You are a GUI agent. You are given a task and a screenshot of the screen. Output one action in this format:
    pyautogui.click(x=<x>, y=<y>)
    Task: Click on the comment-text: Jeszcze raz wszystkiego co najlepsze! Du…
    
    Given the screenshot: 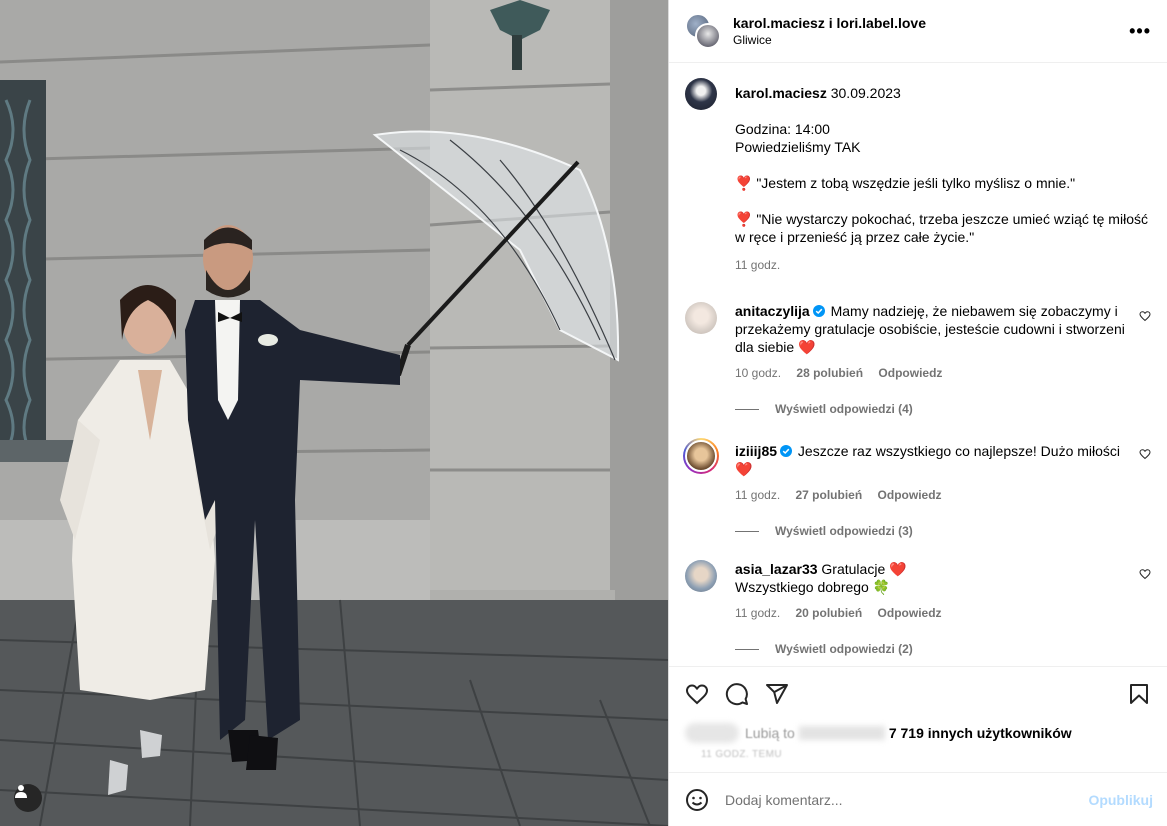 What is the action you would take?
    pyautogui.click(x=959, y=451)
    